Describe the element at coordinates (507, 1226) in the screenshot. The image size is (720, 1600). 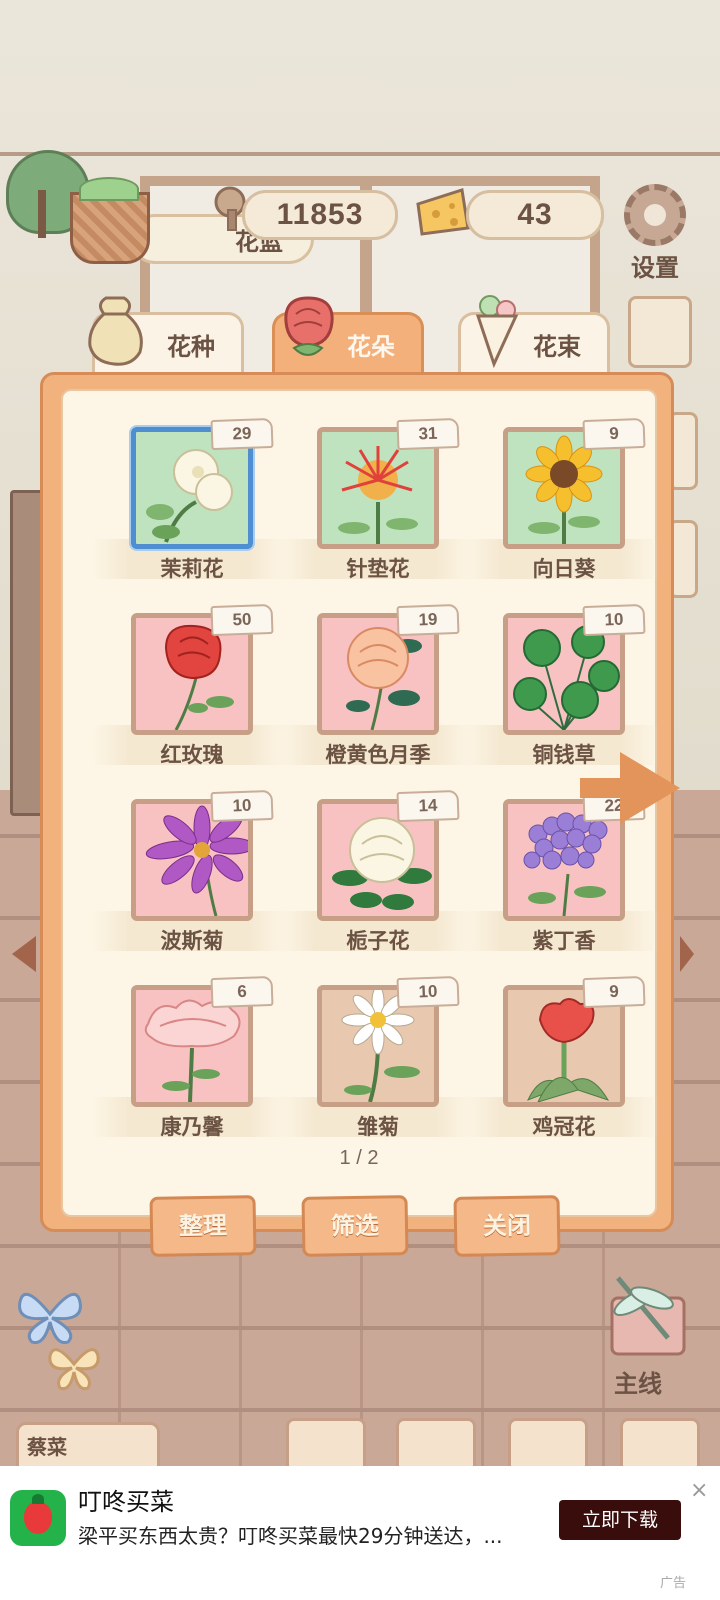
I see `close-button: 关闭` at that location.